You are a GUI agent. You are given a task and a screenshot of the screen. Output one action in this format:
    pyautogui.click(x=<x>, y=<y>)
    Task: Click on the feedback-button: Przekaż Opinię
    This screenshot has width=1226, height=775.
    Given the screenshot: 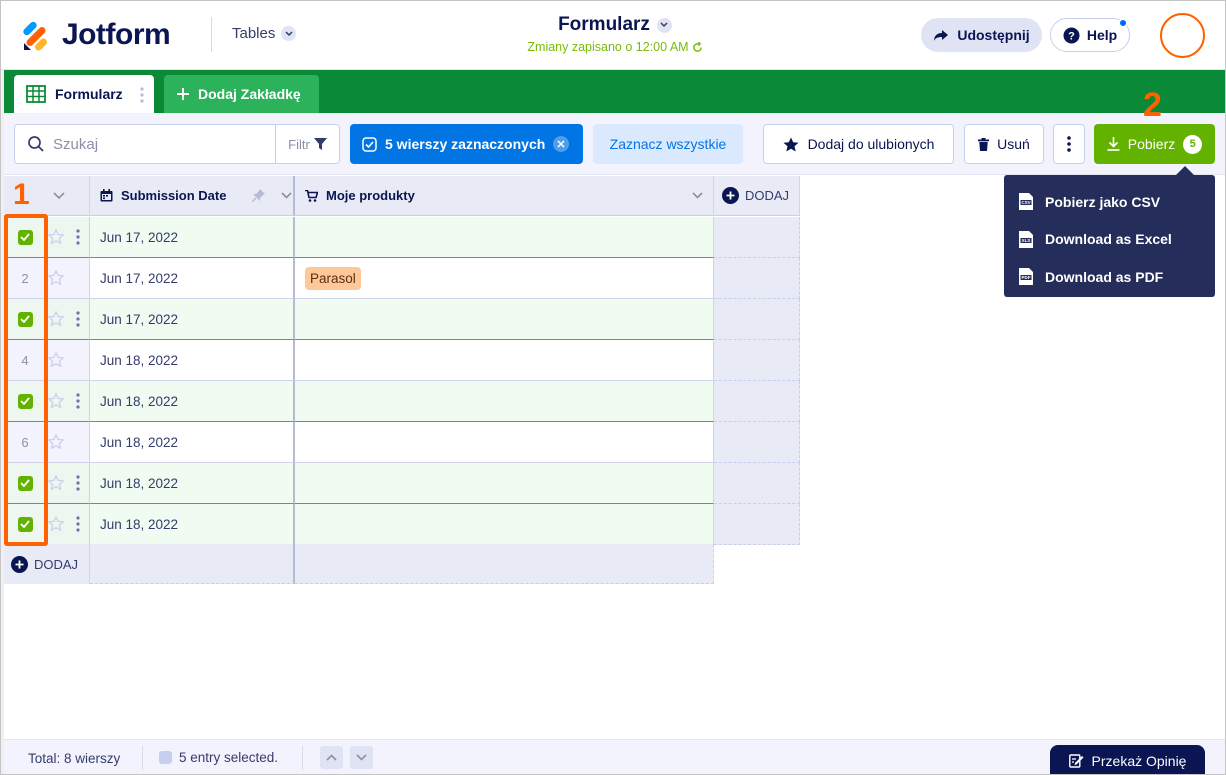 What is the action you would take?
    pyautogui.click(x=1127, y=760)
    